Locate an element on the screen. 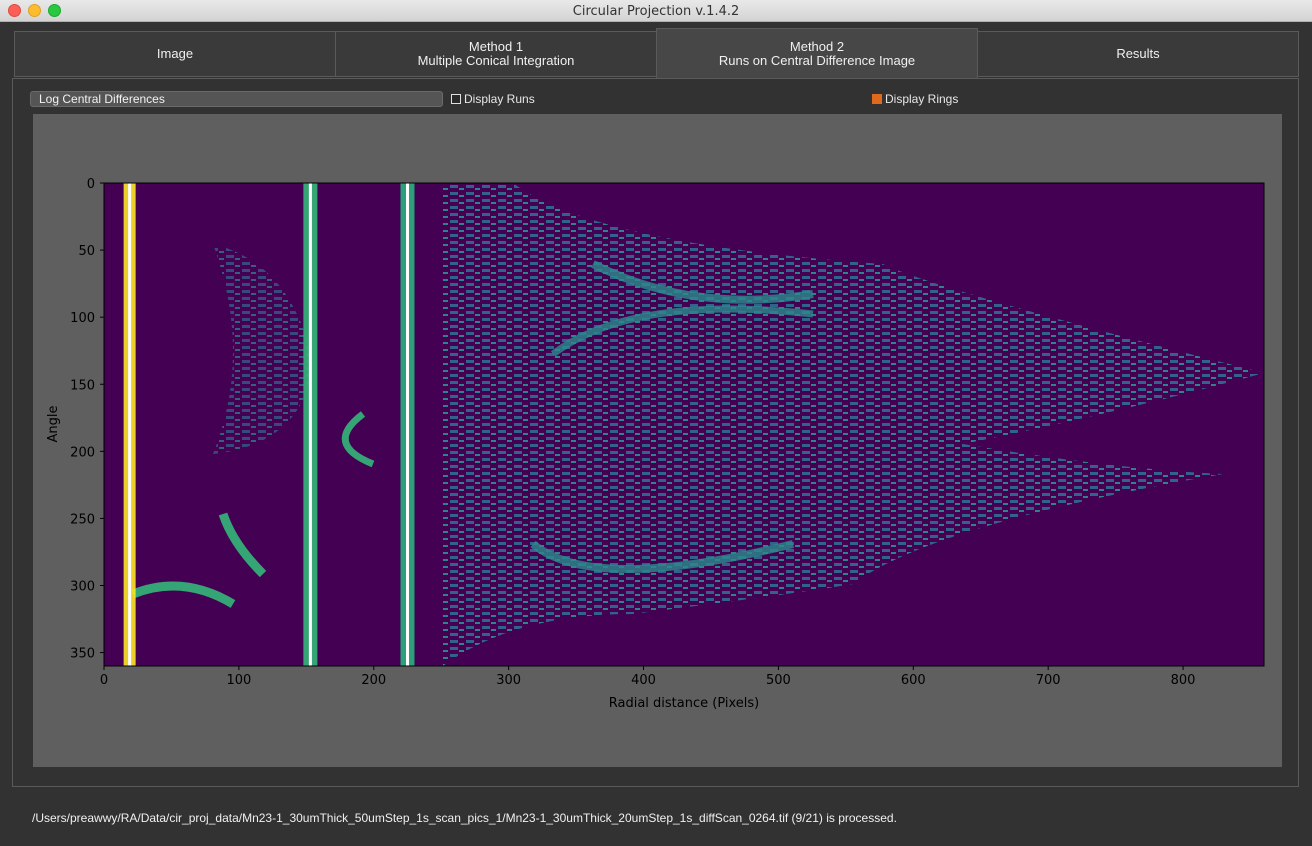 The height and width of the screenshot is (846, 1312). display-runs-label: Display Runs is located at coordinates (499, 99).